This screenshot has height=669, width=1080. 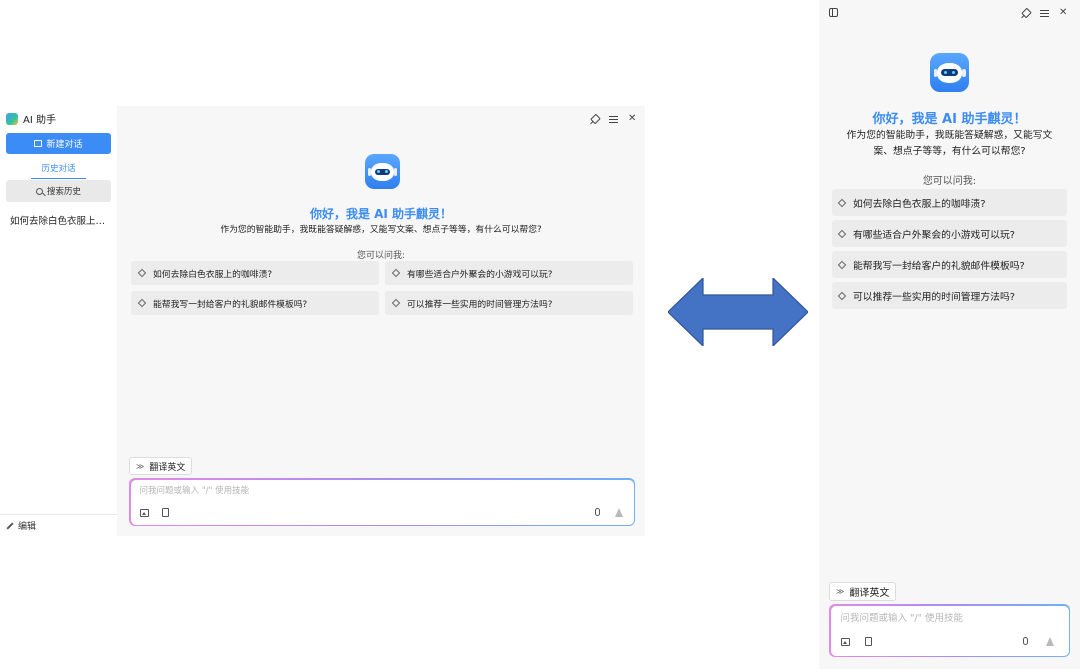 I want to click on greeting-subtitle-line1: 作为您的智能助手，我既能答疑解惑，又能写文, so click(x=949, y=135).